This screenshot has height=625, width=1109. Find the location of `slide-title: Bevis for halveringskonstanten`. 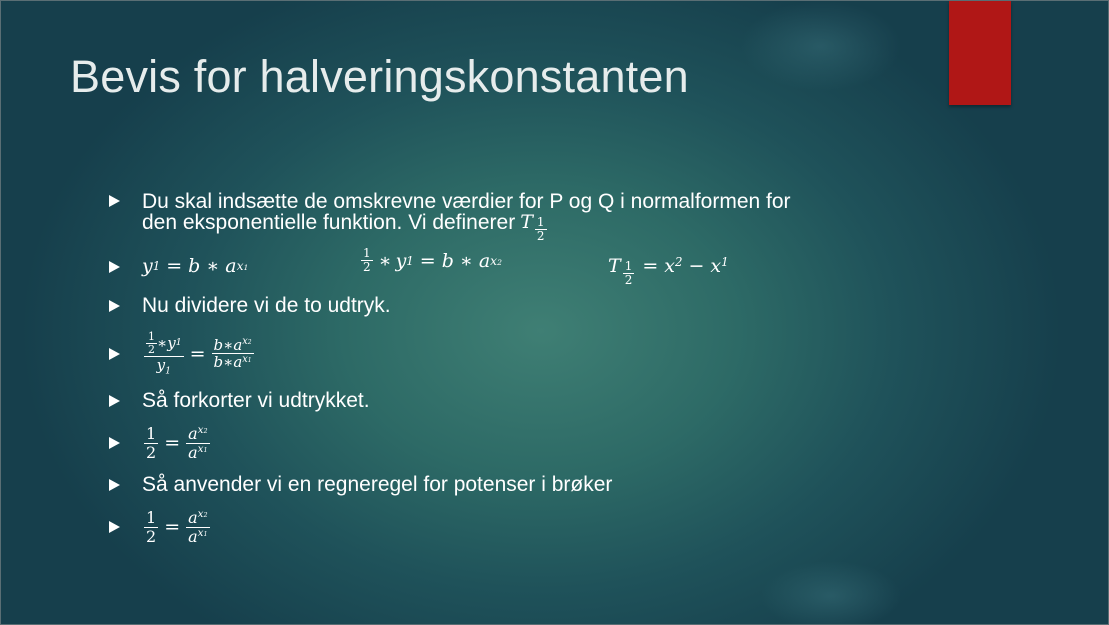

slide-title: Bevis for halveringskonstanten is located at coordinates (379, 76).